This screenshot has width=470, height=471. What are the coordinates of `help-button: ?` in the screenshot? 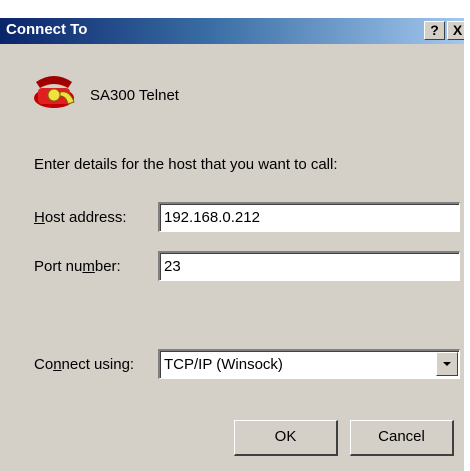 It's located at (434, 30).